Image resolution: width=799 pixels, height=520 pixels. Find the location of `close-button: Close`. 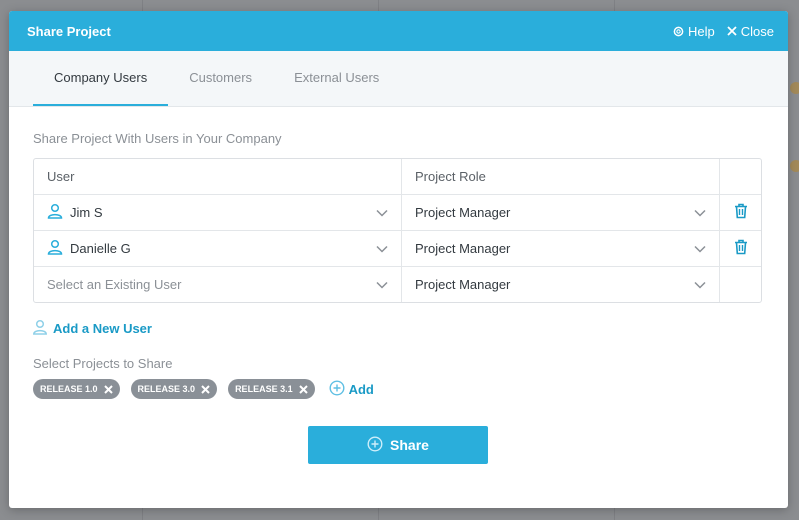

close-button: Close is located at coordinates (750, 31).